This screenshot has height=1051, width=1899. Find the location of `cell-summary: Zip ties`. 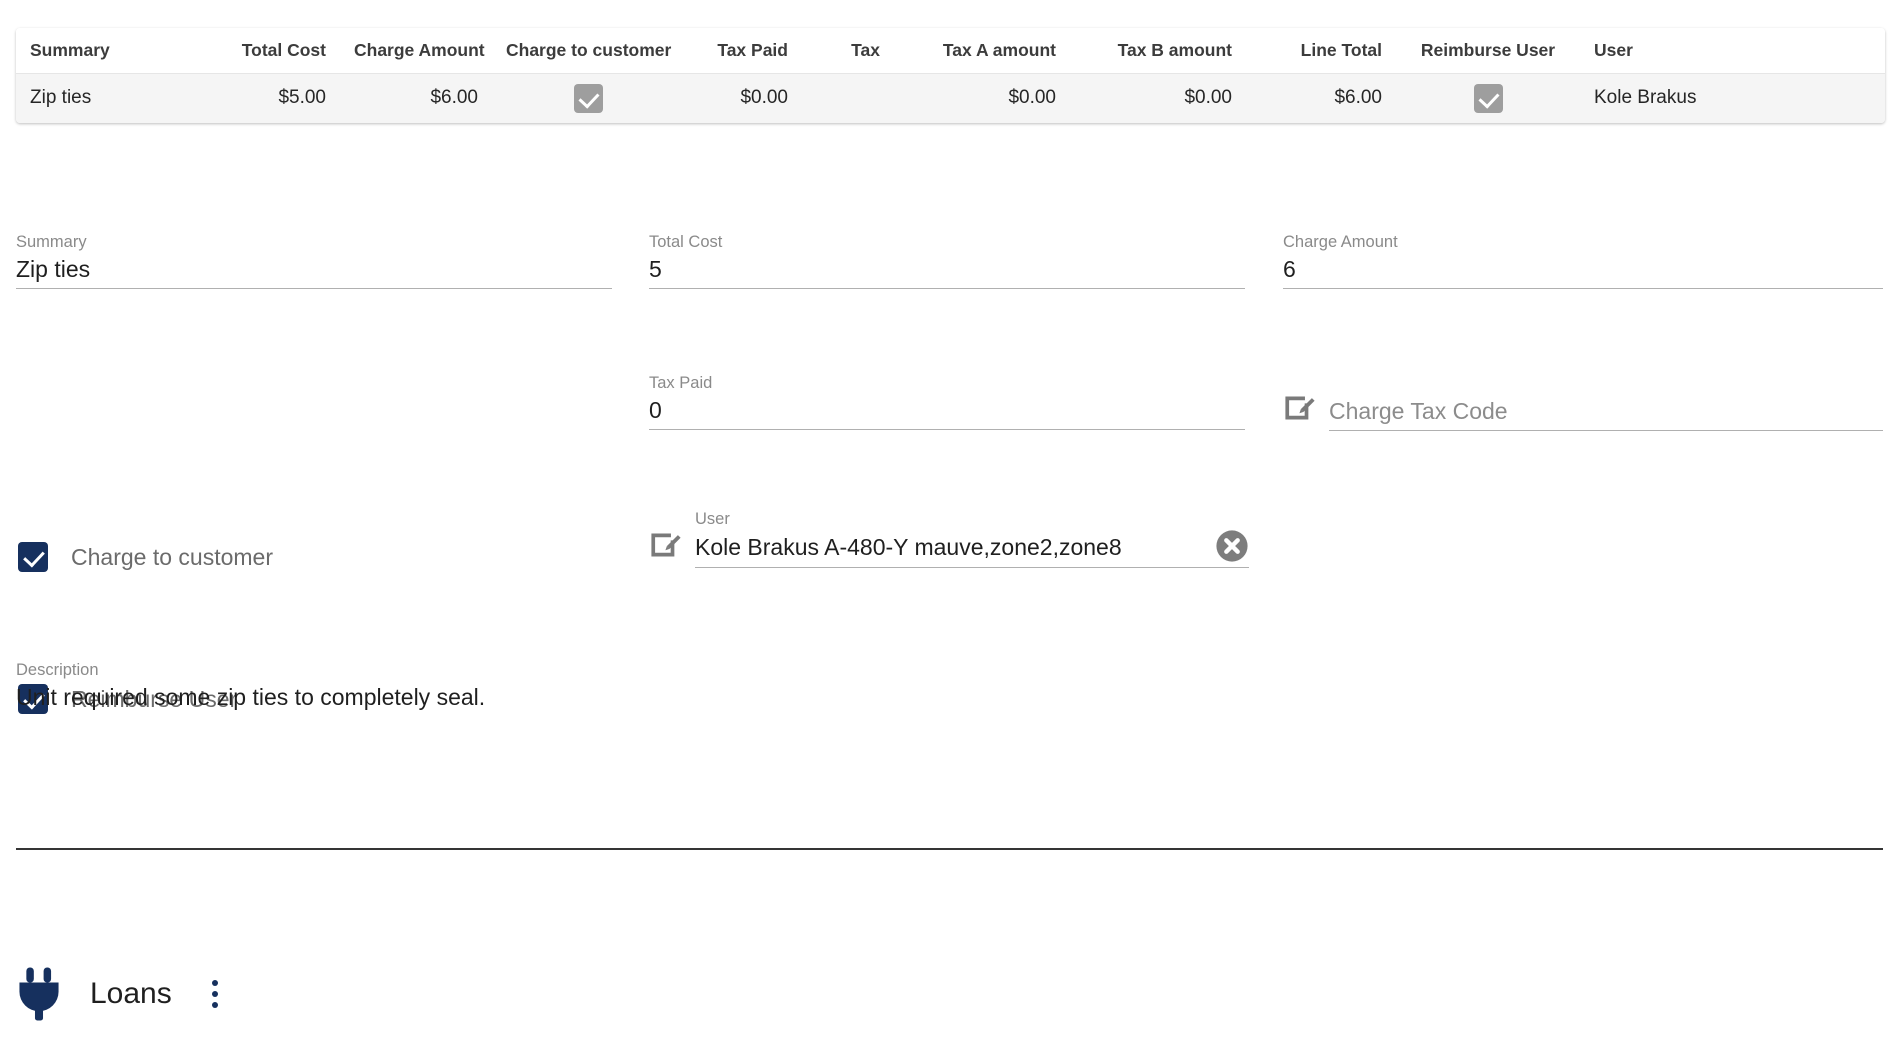

cell-summary: Zip ties is located at coordinates (115, 98).